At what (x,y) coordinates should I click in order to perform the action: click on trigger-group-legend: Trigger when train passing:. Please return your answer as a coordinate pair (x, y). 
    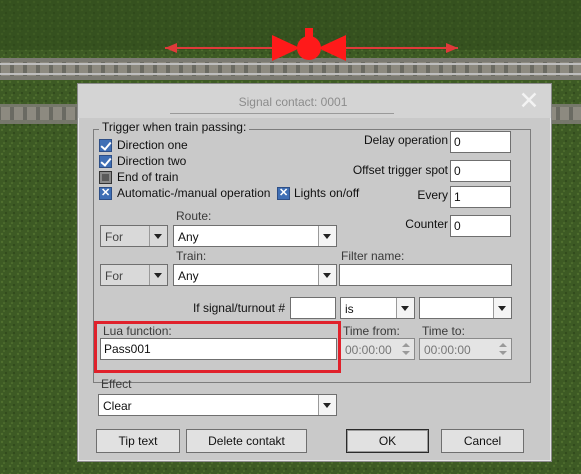
    Looking at the image, I should click on (174, 127).